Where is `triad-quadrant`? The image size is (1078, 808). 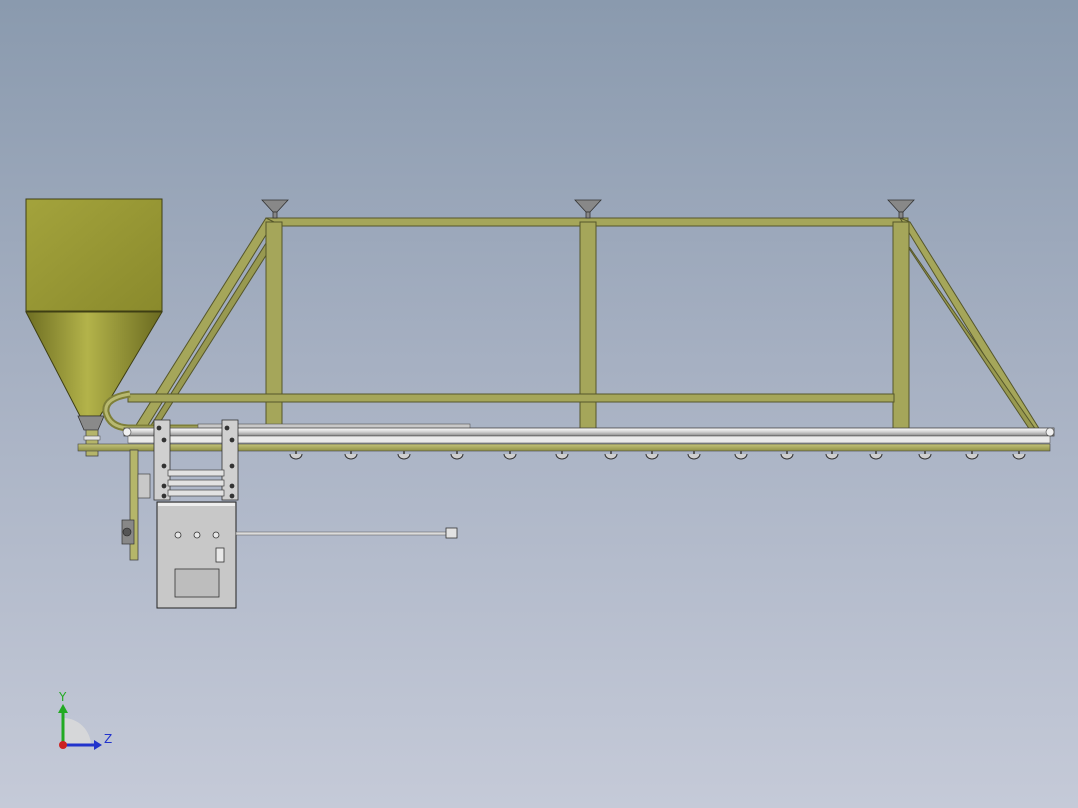 triad-quadrant is located at coordinates (77, 731).